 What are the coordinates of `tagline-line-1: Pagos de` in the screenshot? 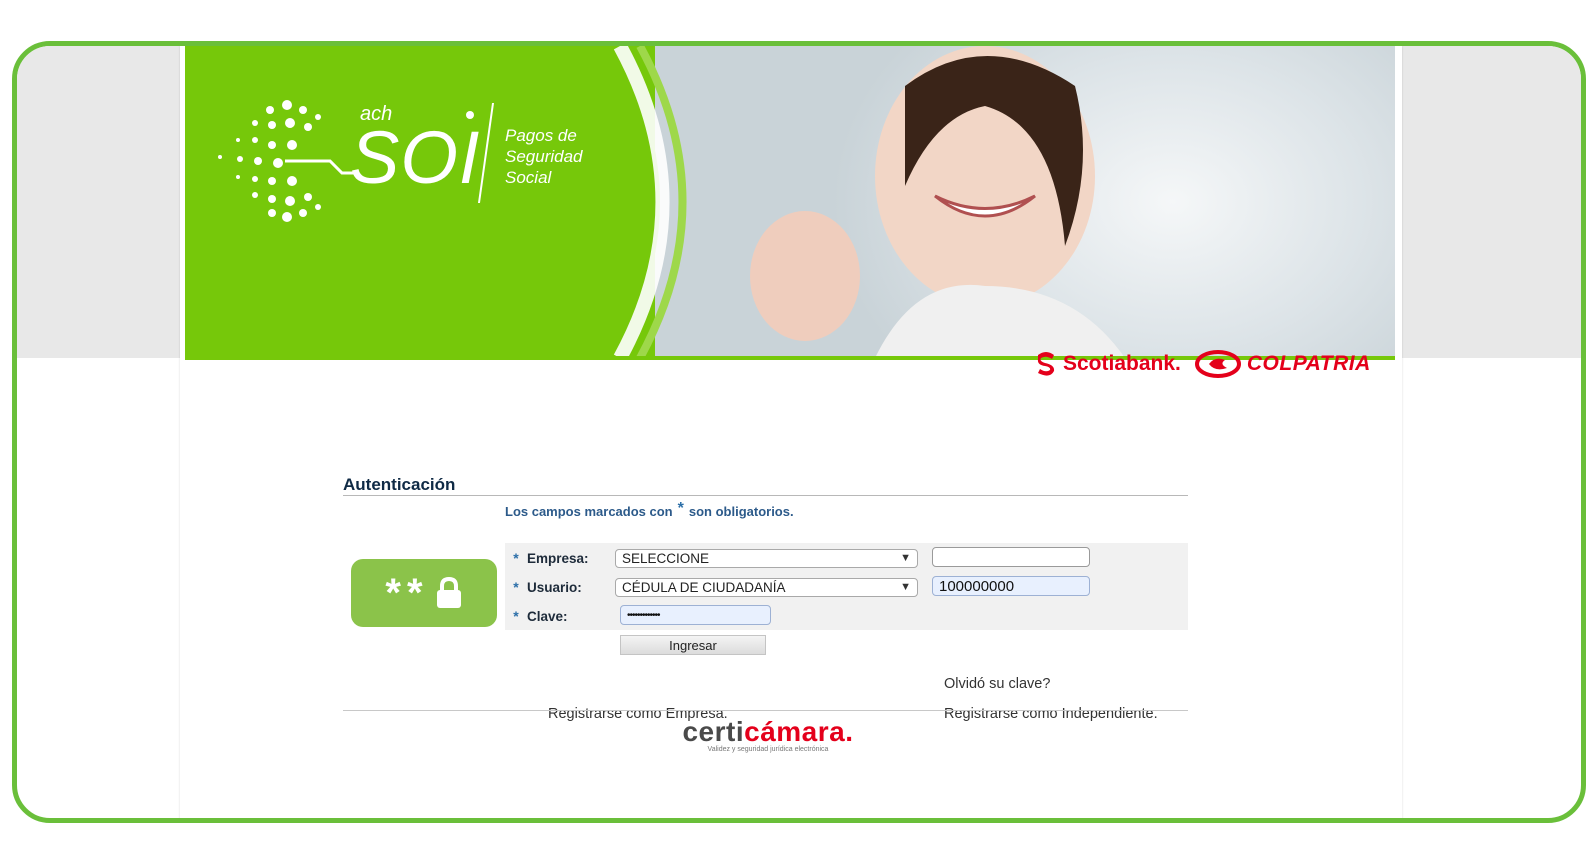 It's located at (541, 135).